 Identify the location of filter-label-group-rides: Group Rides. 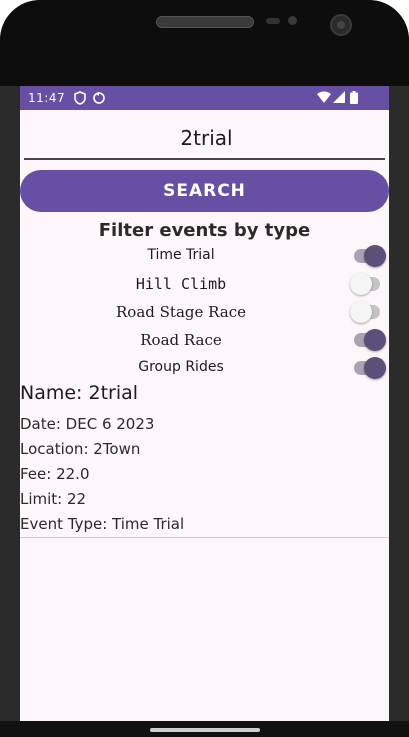
(181, 367).